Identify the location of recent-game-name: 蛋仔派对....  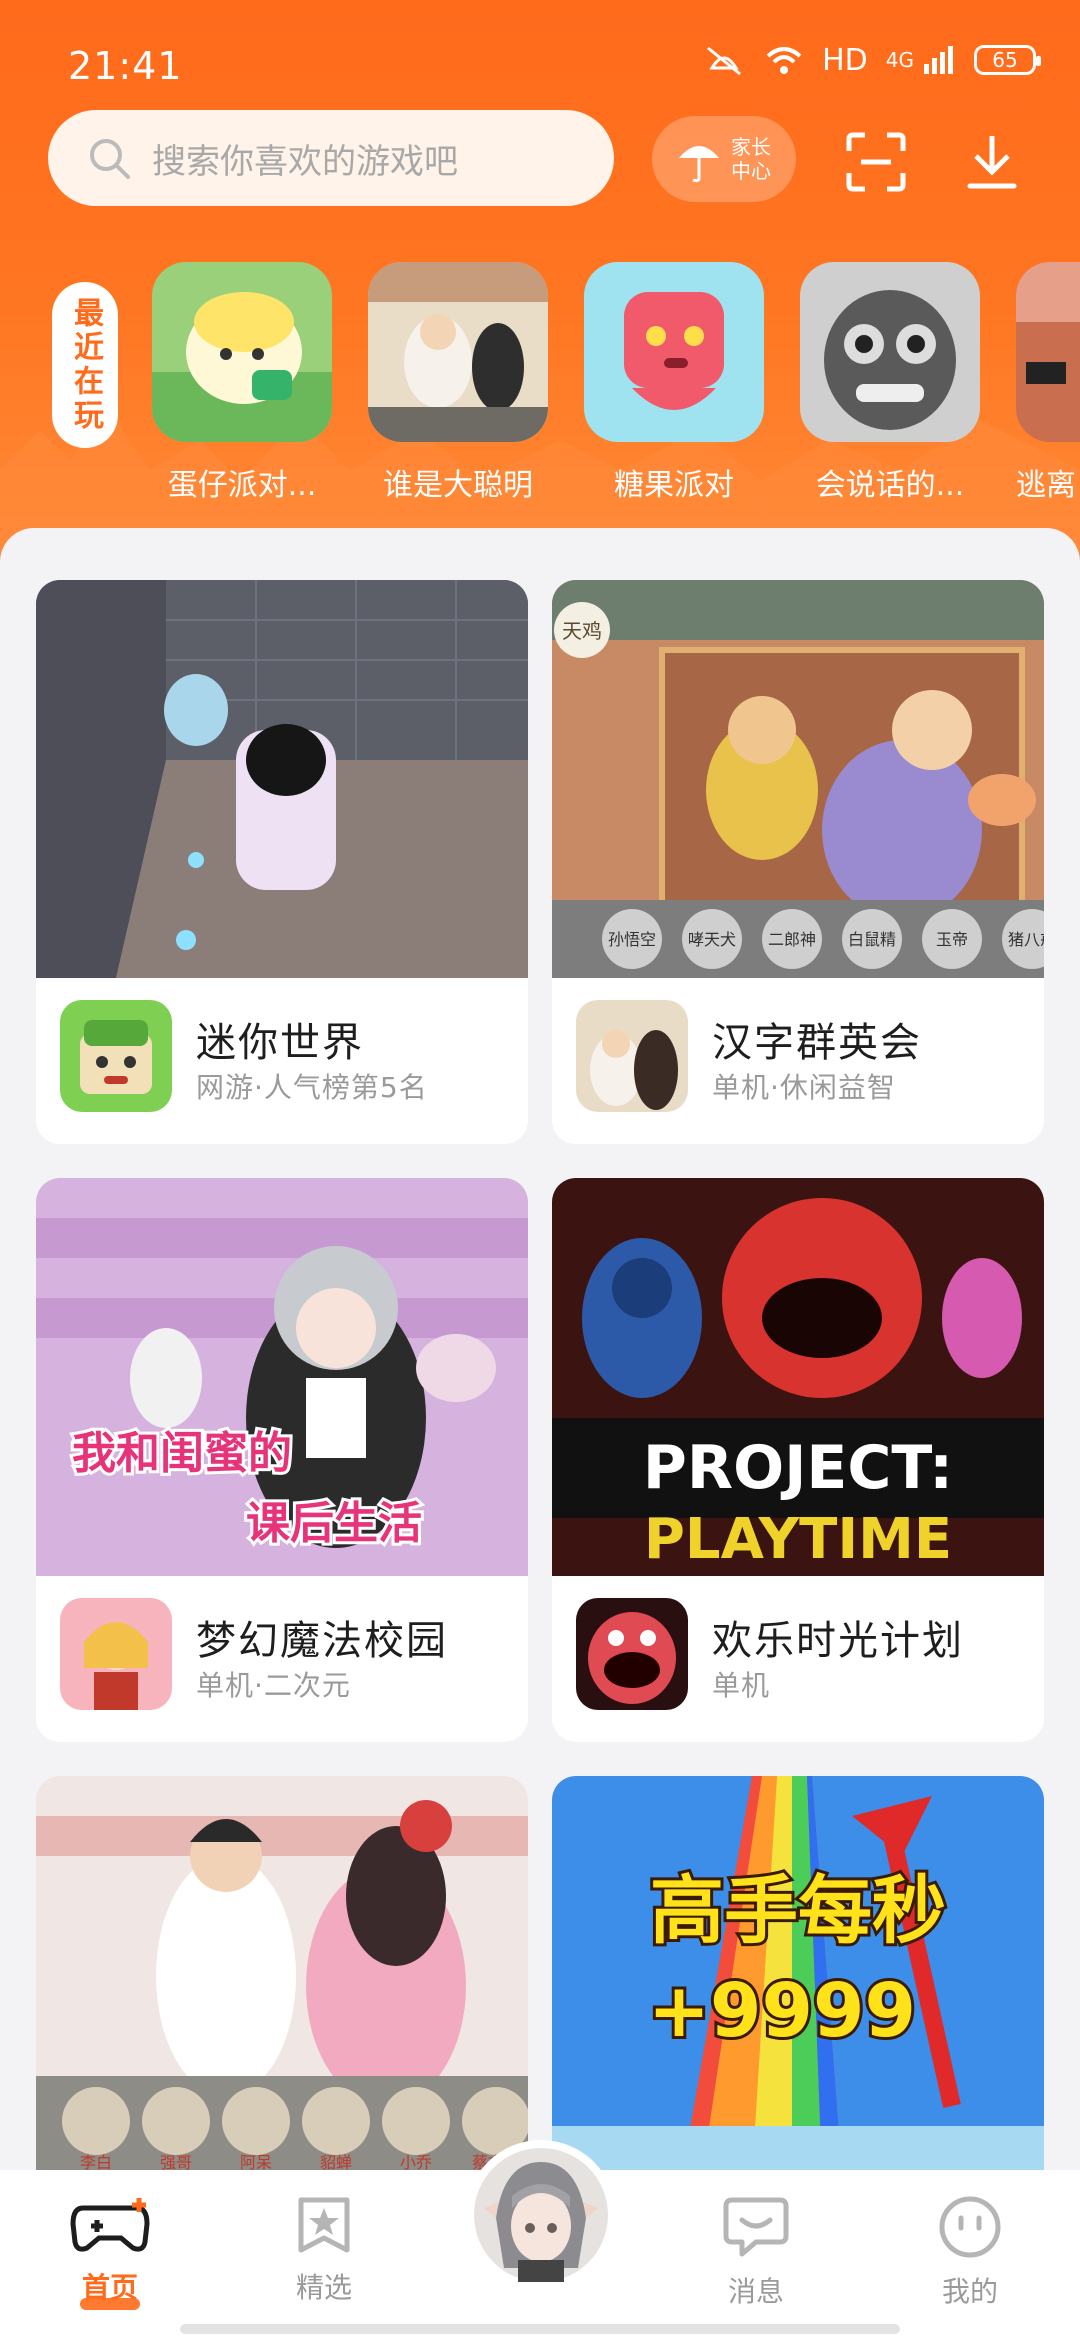
(242, 485).